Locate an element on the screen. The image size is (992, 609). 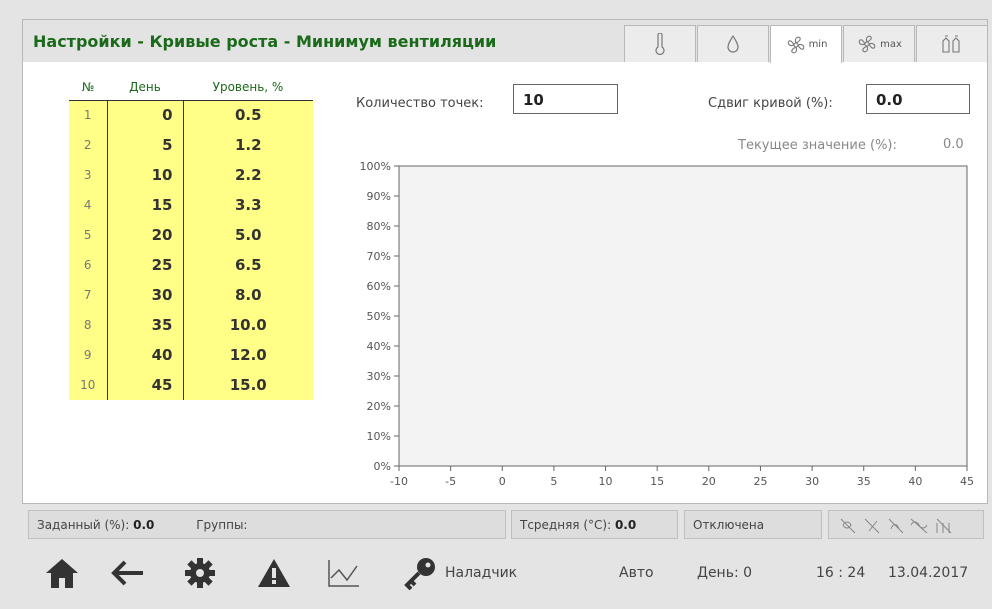
line-chart-icon is located at coordinates (343, 573).